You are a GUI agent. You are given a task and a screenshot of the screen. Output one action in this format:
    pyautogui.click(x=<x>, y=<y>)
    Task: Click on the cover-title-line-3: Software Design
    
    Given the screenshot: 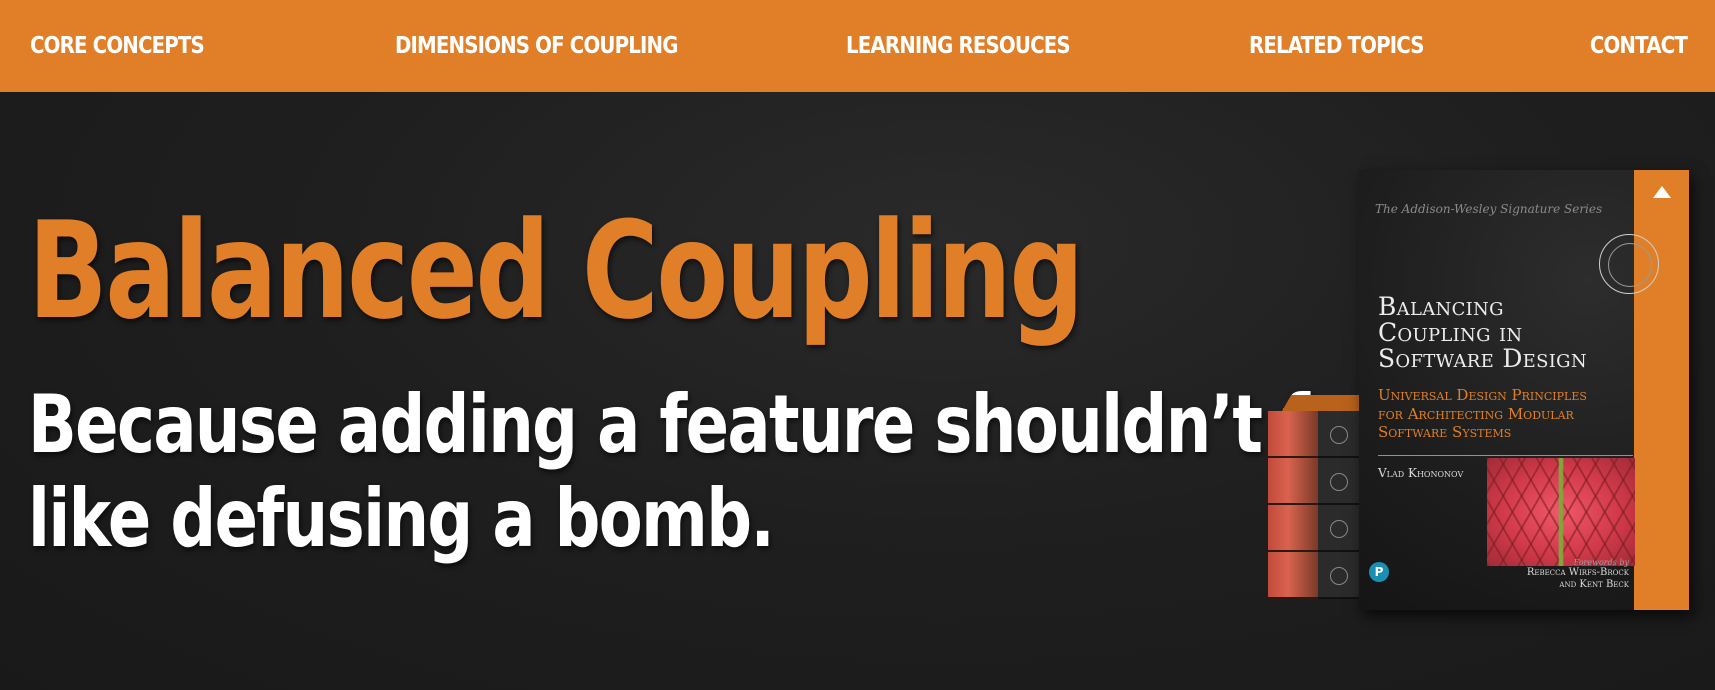 What is the action you would take?
    pyautogui.click(x=1482, y=358)
    